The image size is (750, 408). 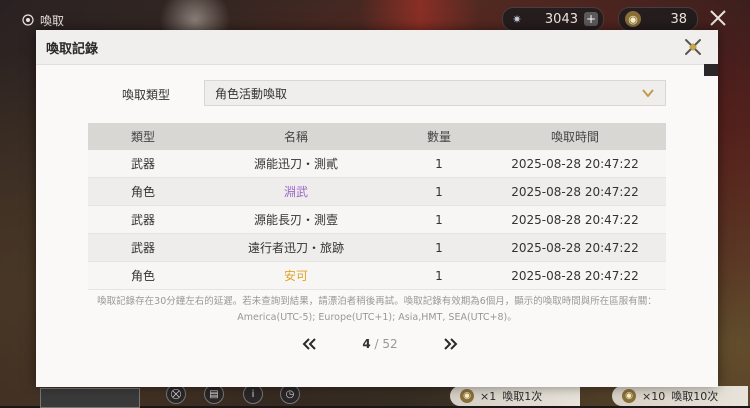 I want to click on astrite-value: 3043, so click(x=561, y=19).